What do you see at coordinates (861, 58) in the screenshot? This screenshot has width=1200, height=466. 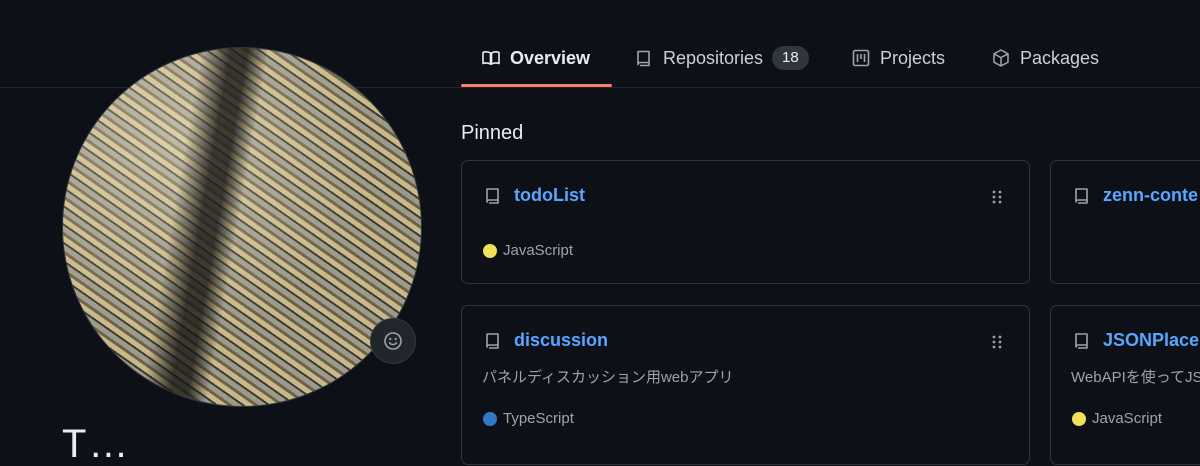 I see `project-icon` at bounding box center [861, 58].